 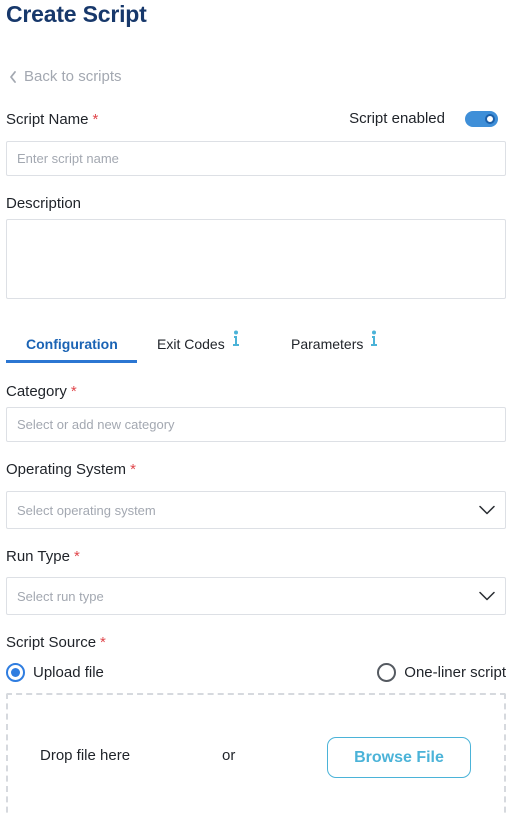 What do you see at coordinates (481, 118) in the screenshot?
I see `script-enabled-toggle` at bounding box center [481, 118].